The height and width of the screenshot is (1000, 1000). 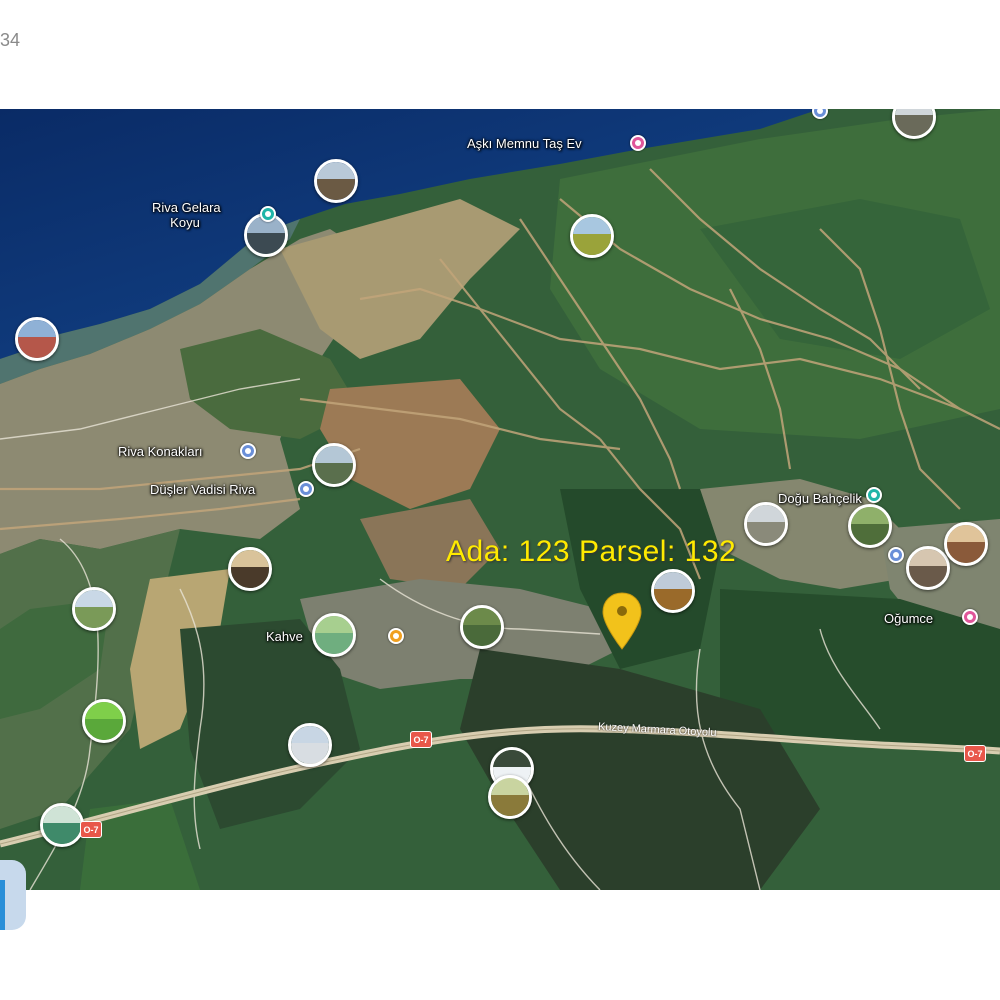 What do you see at coordinates (284, 636) in the screenshot?
I see `place-label-kahve: Kahve` at bounding box center [284, 636].